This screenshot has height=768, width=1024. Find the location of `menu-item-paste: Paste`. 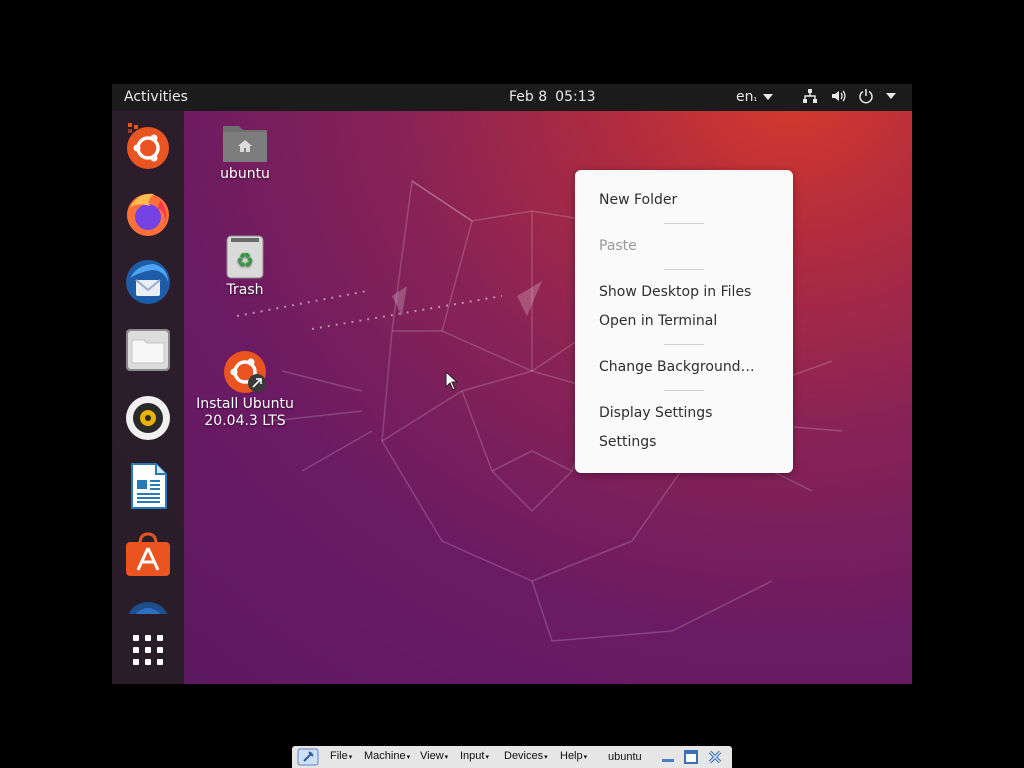

menu-item-paste: Paste is located at coordinates (618, 246).